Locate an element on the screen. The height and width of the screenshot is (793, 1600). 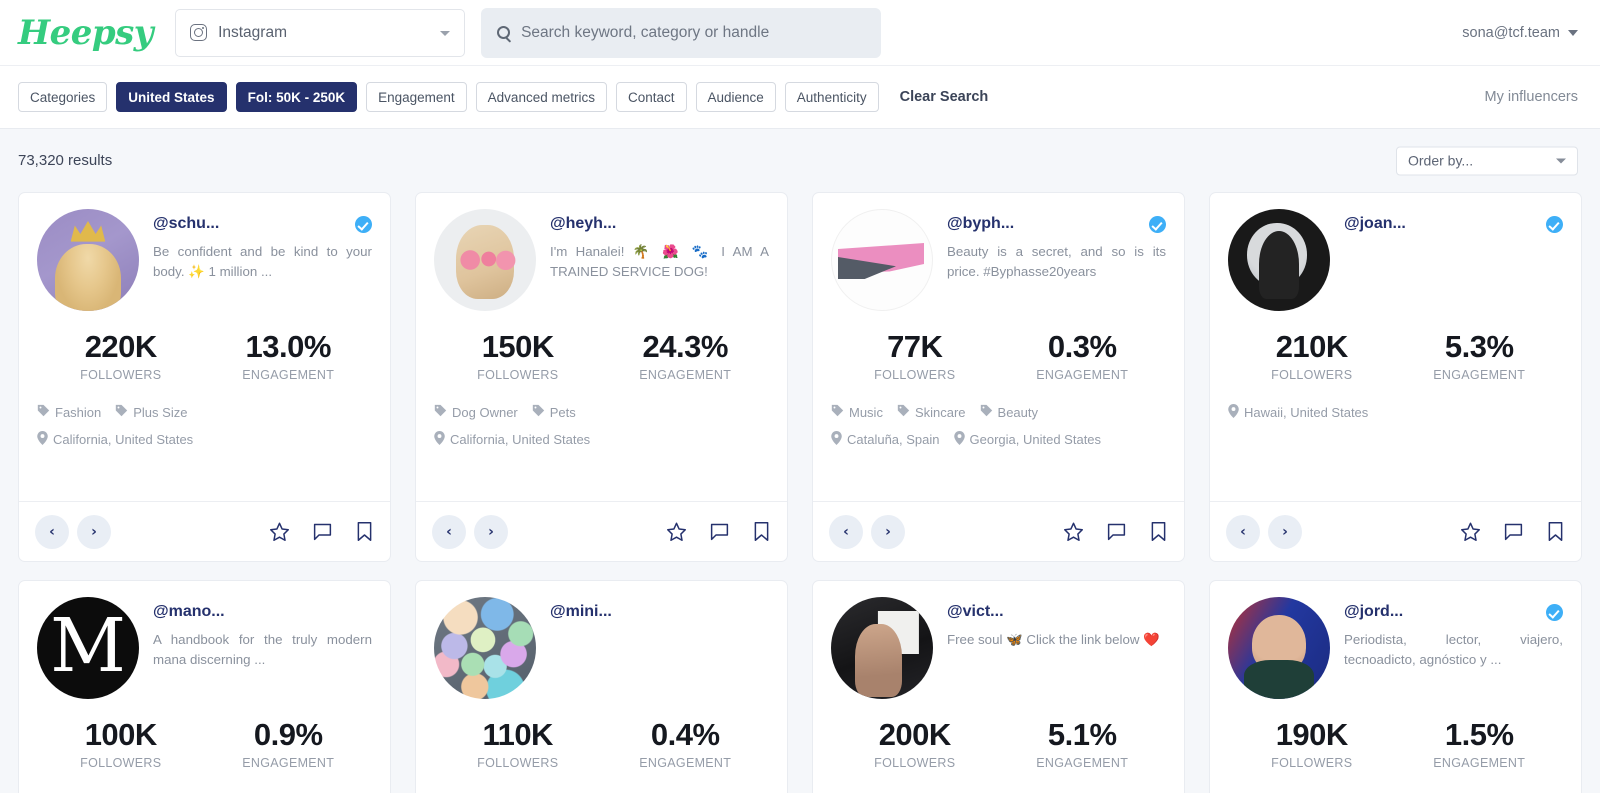
filter-chip-engagement: Engagement is located at coordinates (416, 97).